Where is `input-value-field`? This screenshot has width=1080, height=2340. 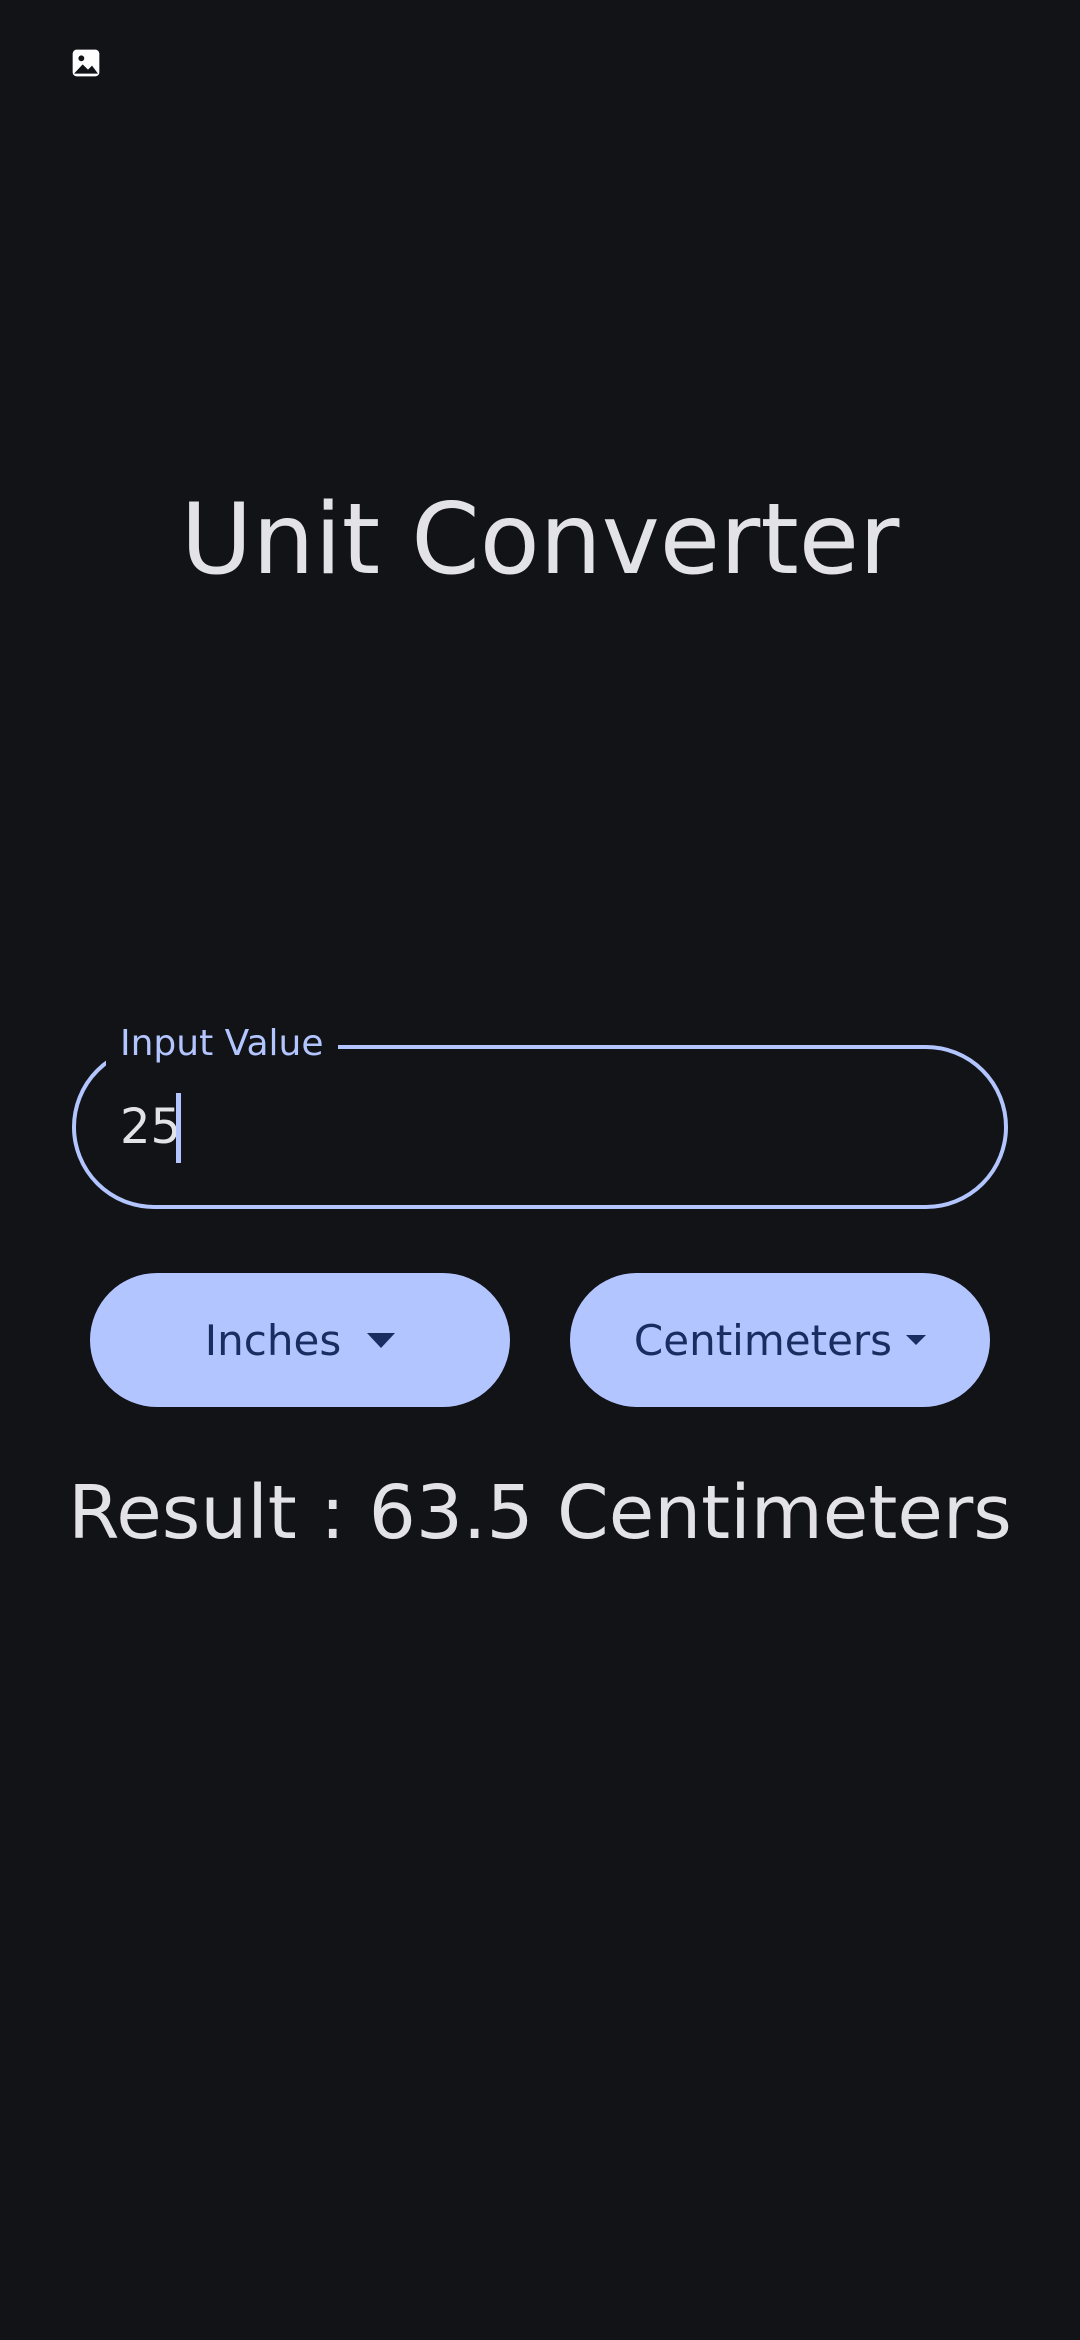 input-value-field is located at coordinates (540, 1127).